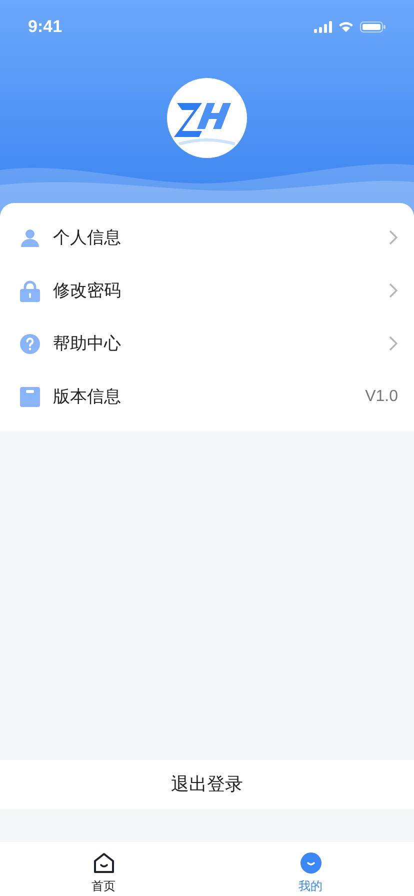  I want to click on tab-item: 首页, so click(103, 869).